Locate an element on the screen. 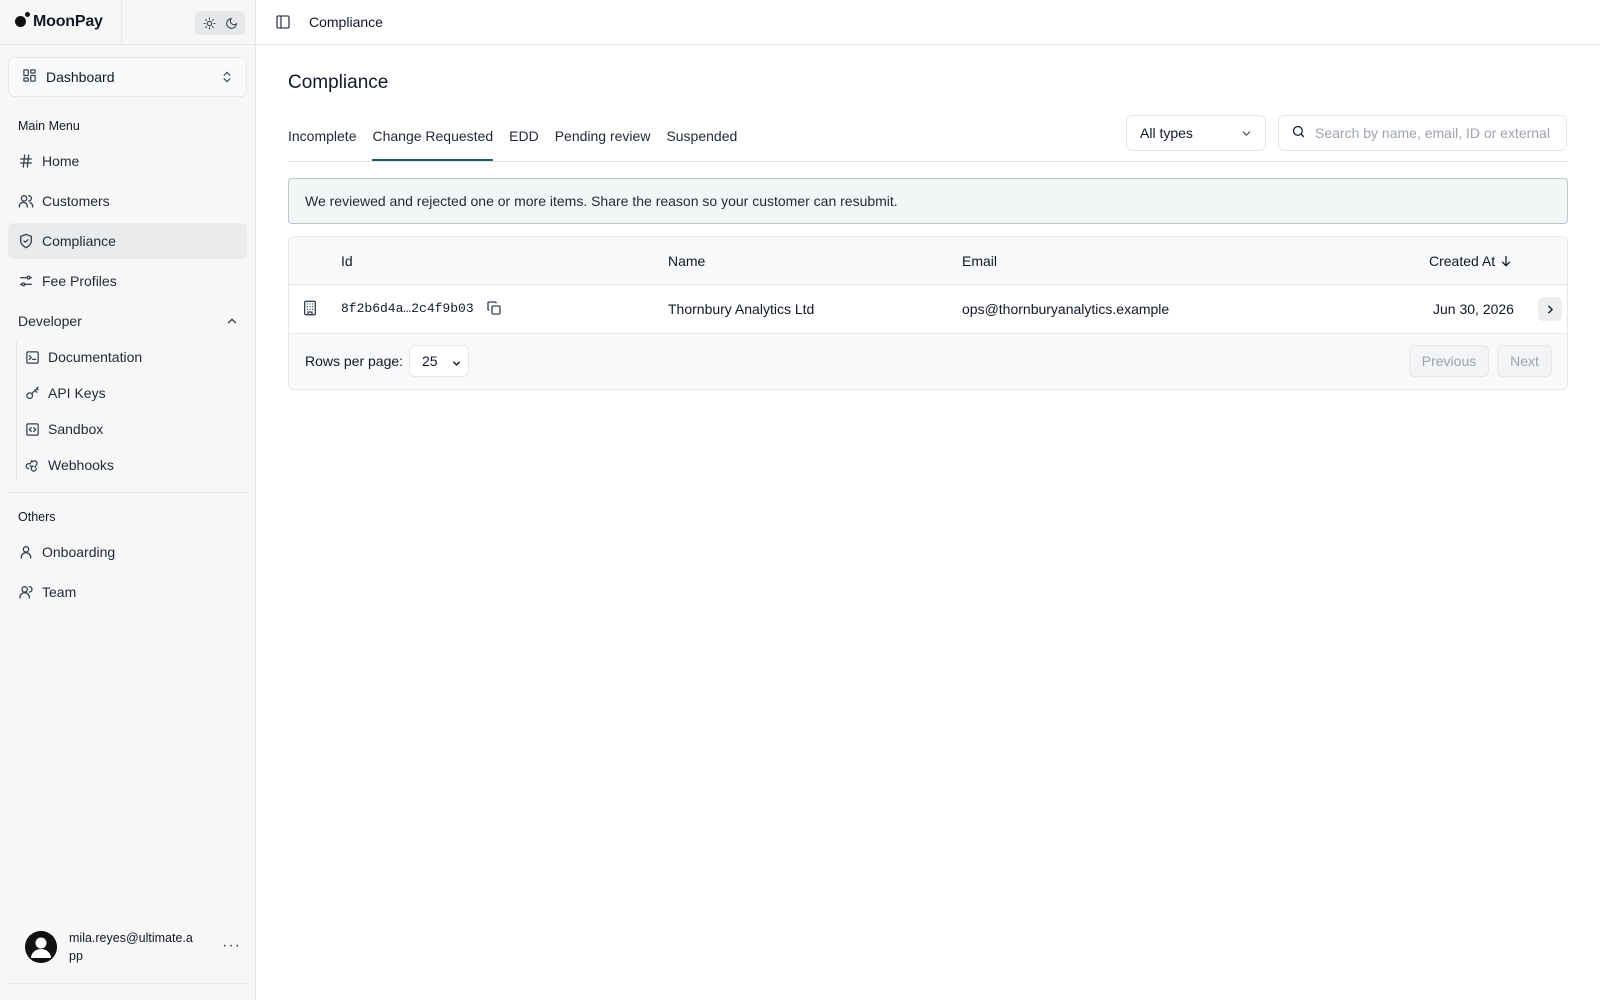 The image size is (1600, 1000). code-box-icon is located at coordinates (32, 429).